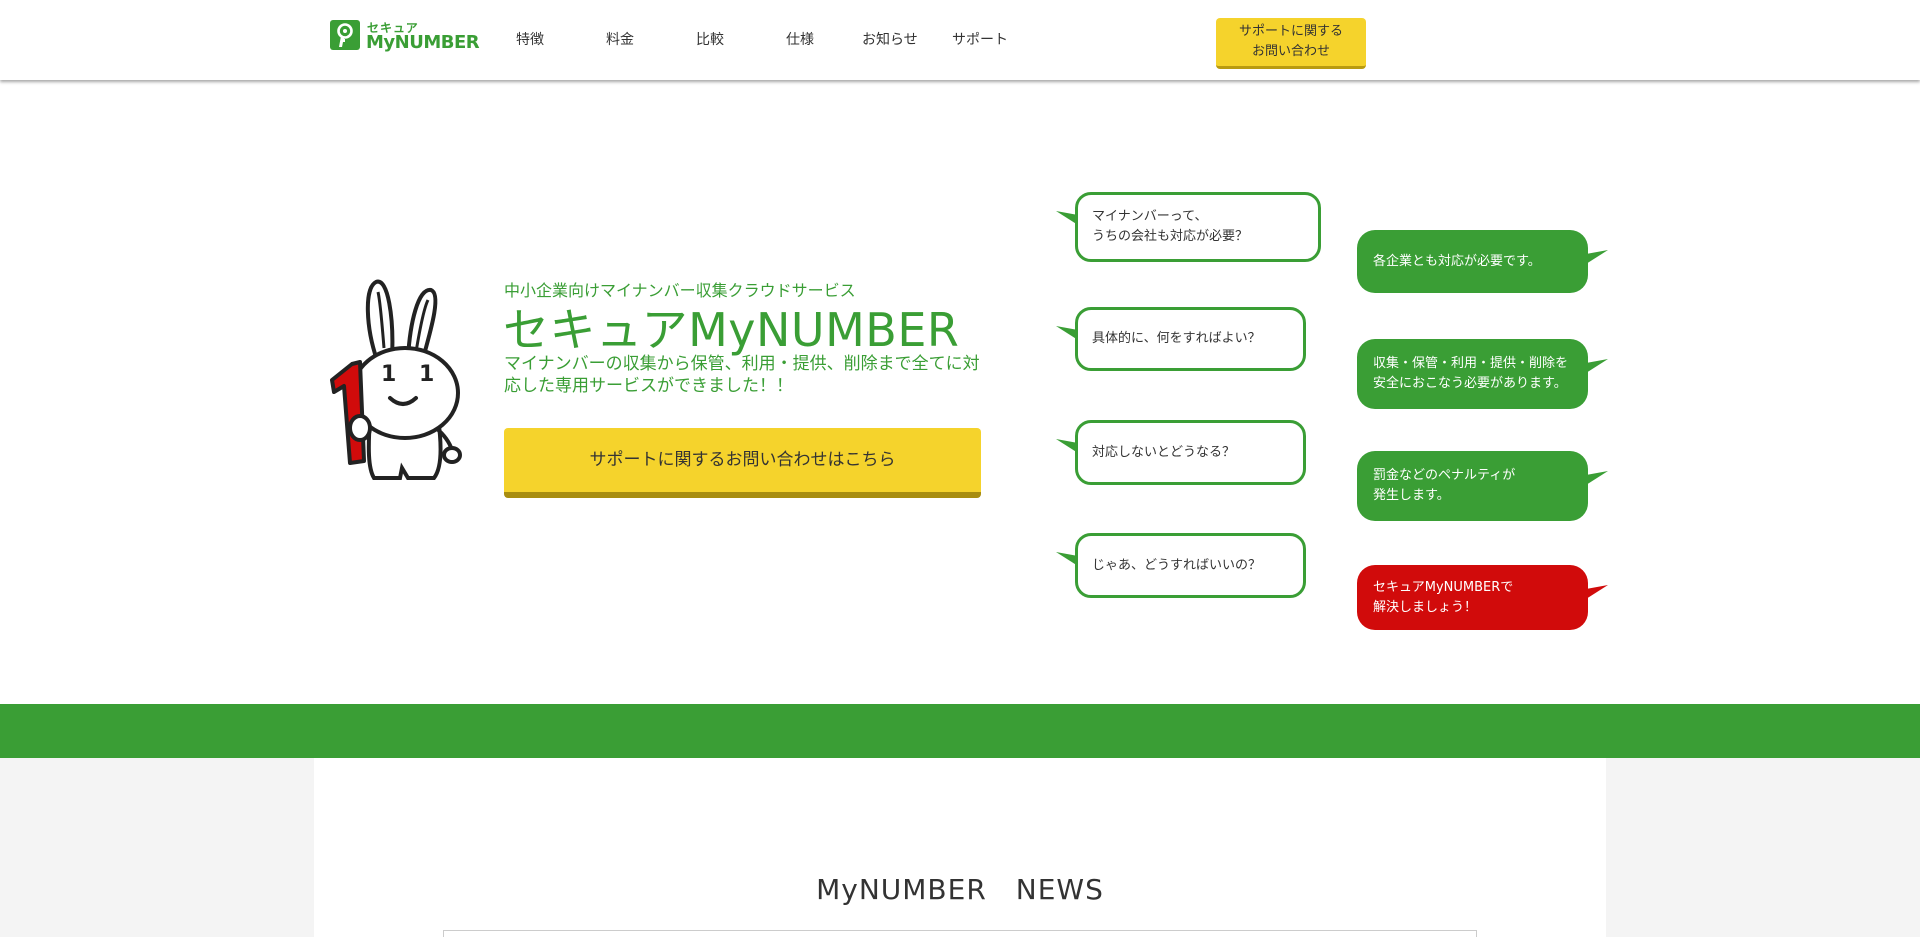 The height and width of the screenshot is (937, 1920). Describe the element at coordinates (1164, 452) in the screenshot. I see `question-text-3: 対応しないとどうなる？` at that location.